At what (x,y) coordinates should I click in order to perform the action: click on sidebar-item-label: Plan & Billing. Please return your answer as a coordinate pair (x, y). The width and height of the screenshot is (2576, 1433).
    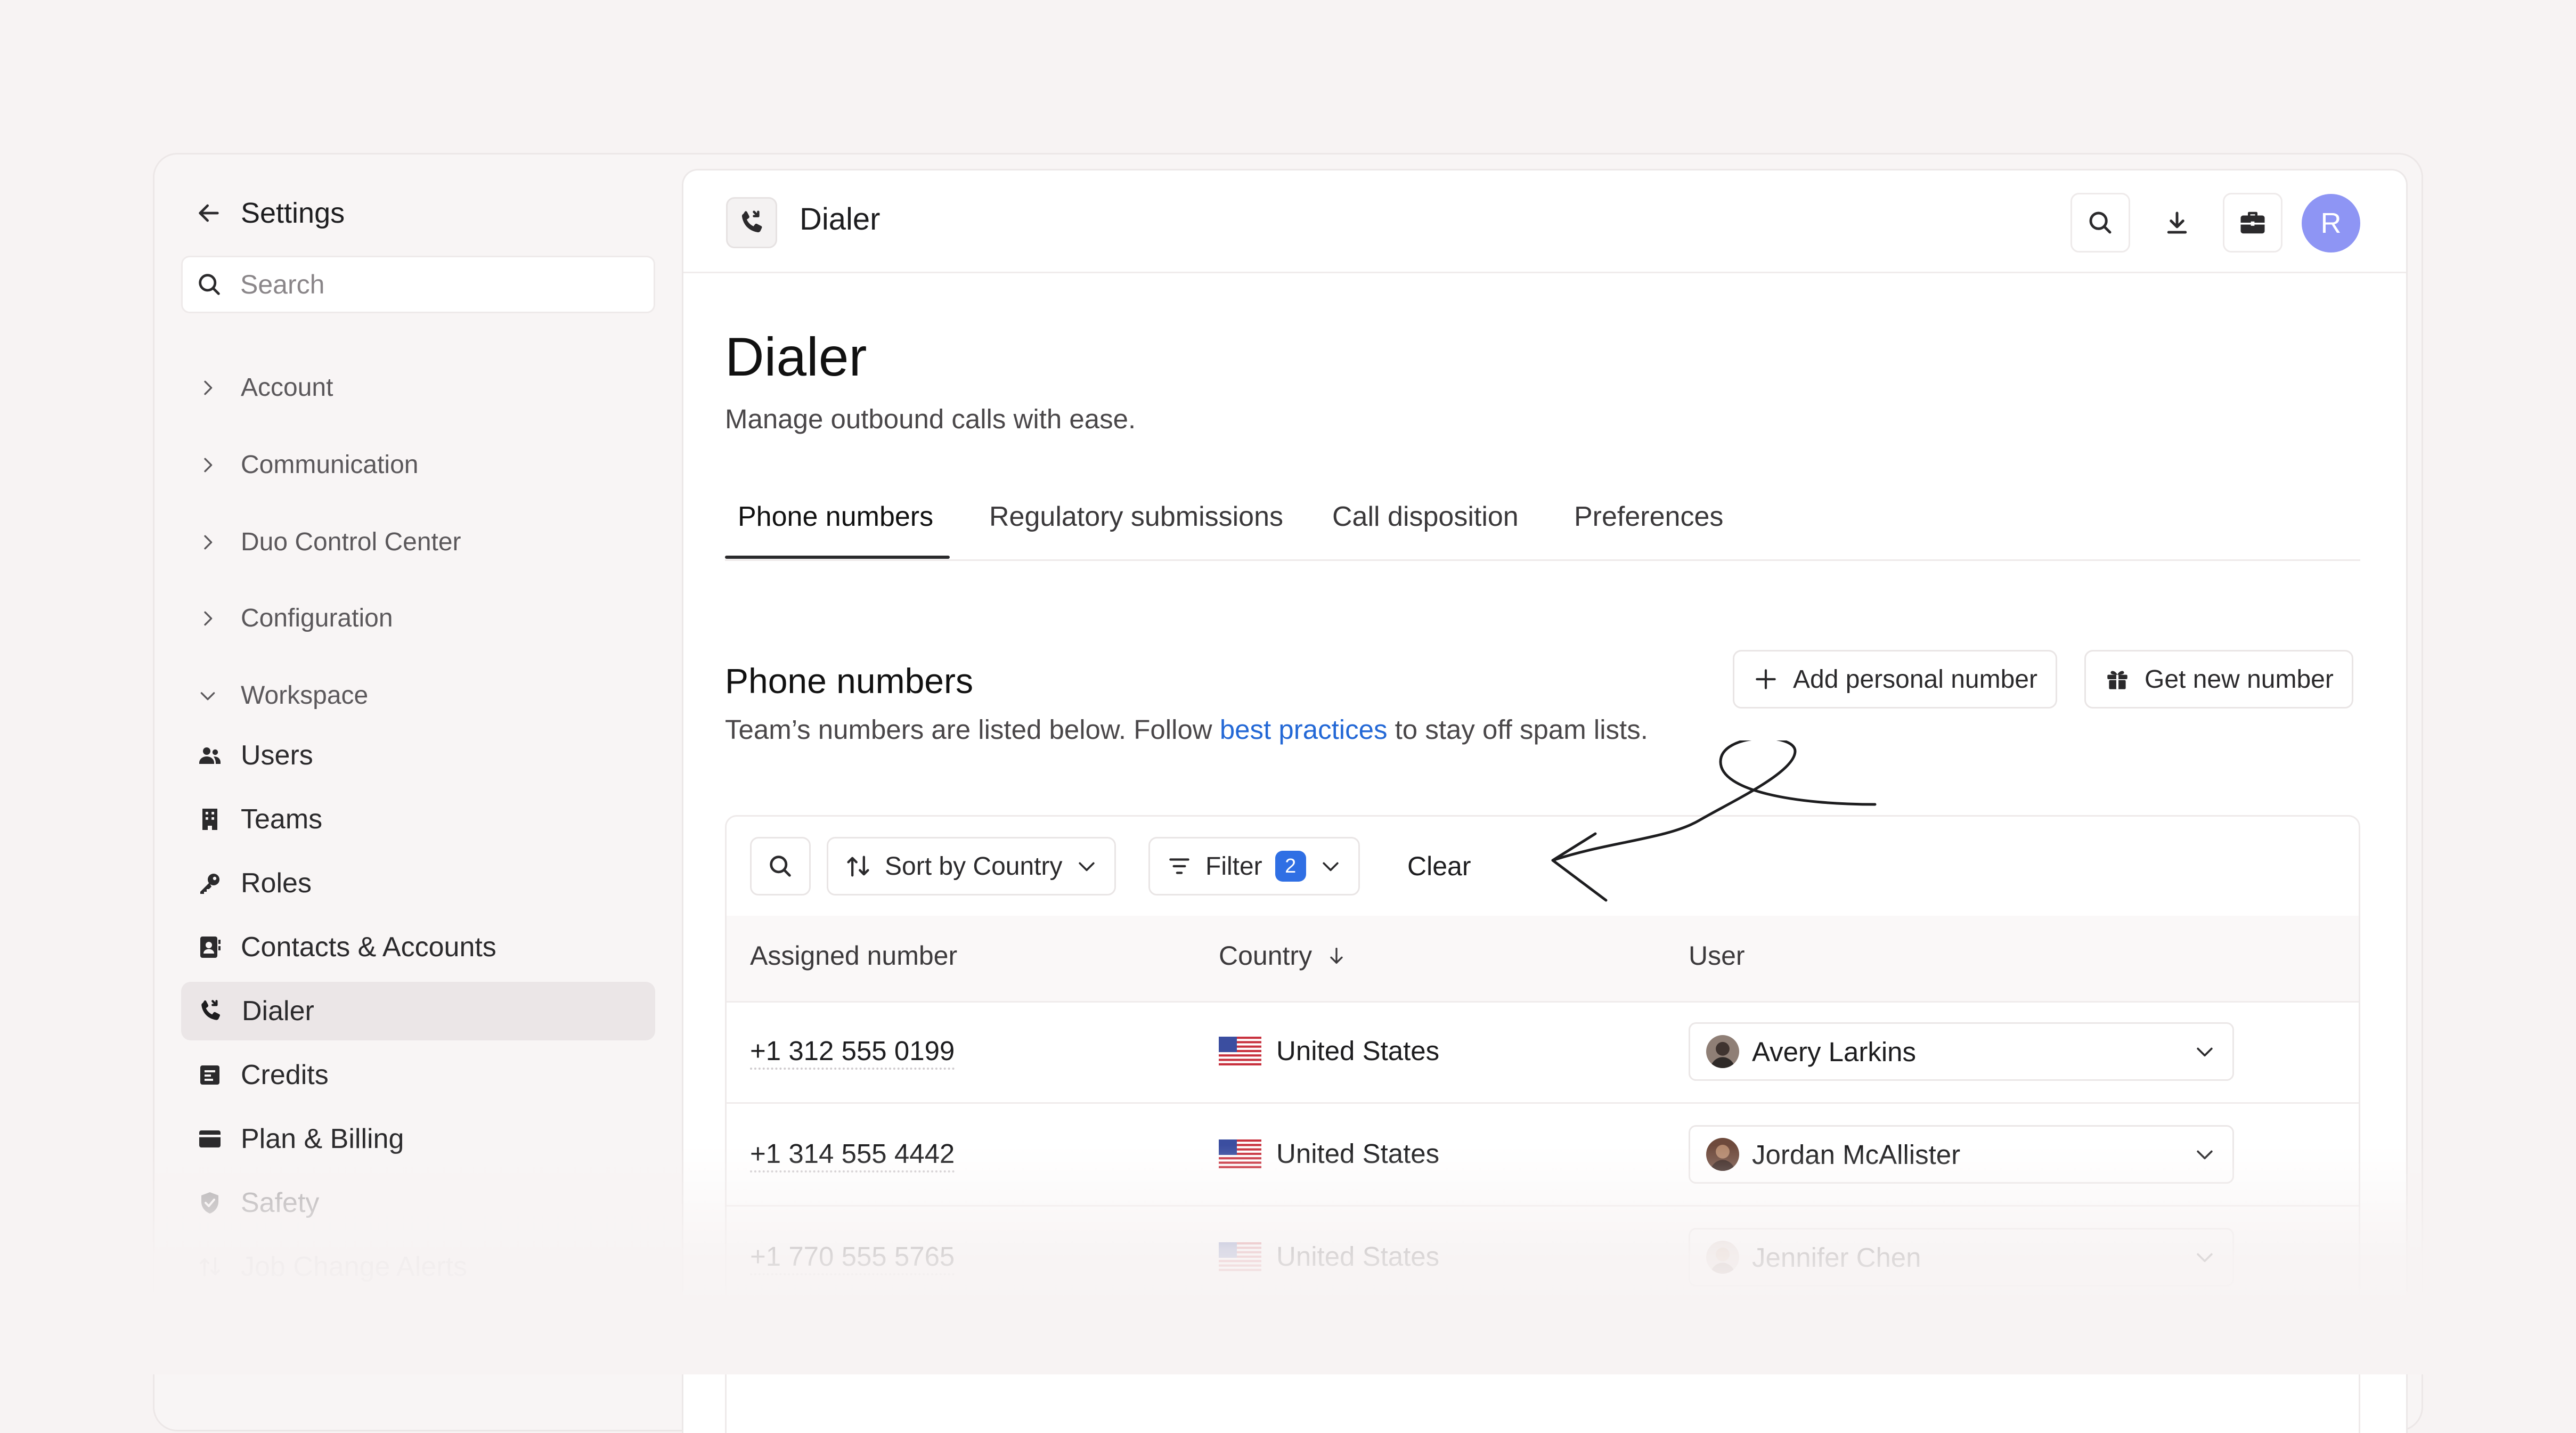
    Looking at the image, I should click on (322, 1138).